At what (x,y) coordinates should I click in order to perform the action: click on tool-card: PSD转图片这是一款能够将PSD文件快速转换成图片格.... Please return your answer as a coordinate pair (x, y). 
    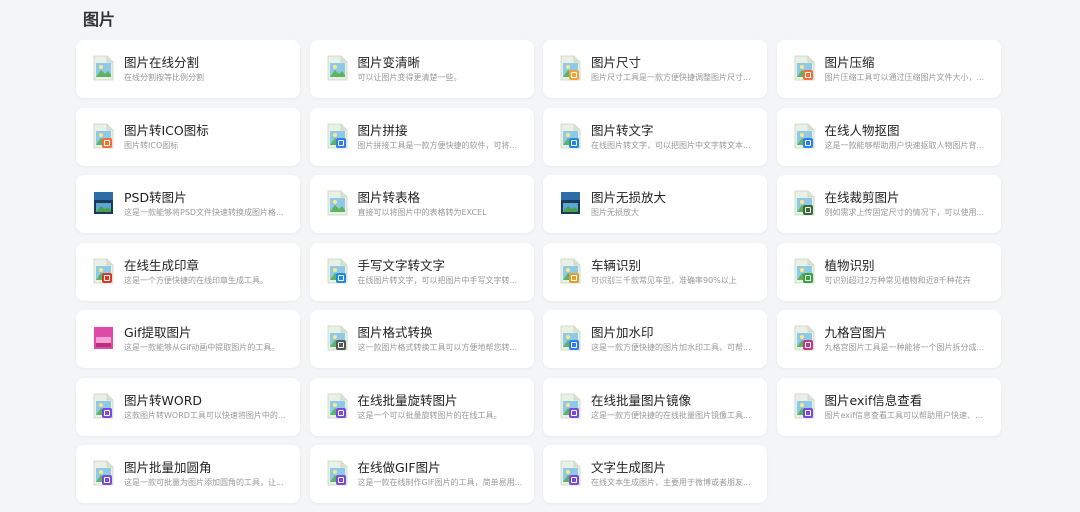
    Looking at the image, I should click on (188, 204).